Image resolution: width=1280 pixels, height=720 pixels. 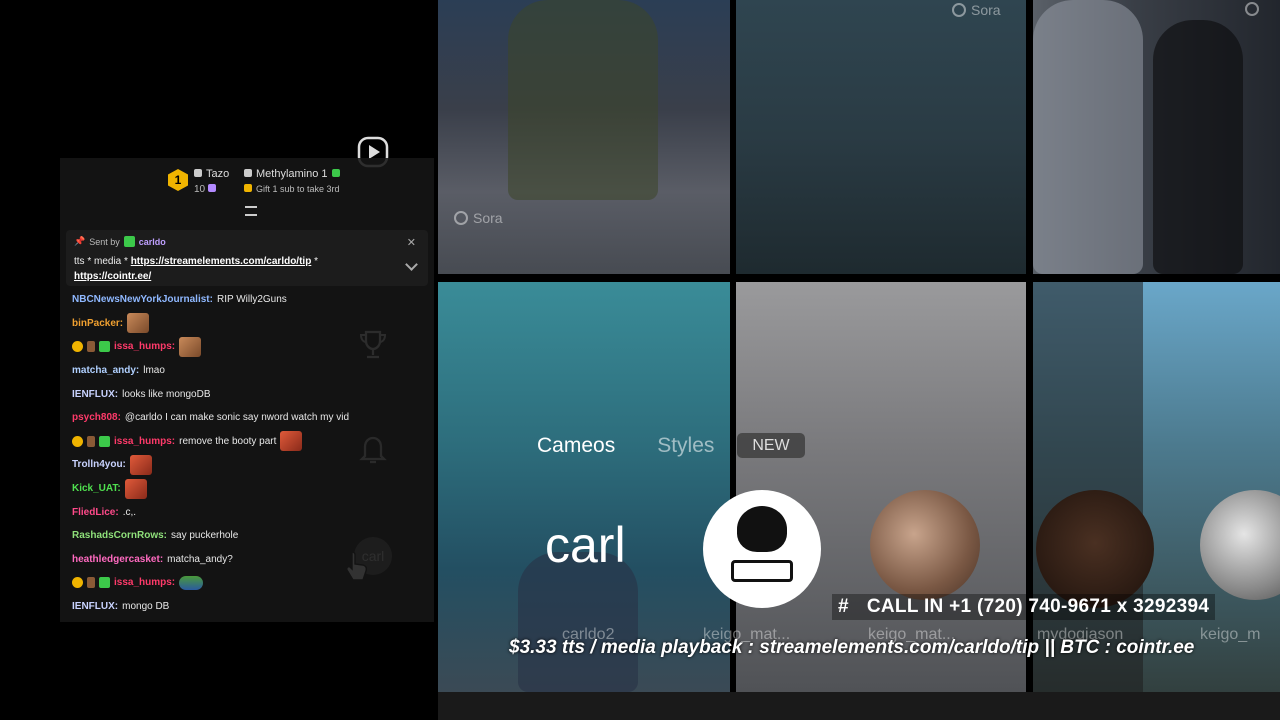 I want to click on cameo-avatar-man, so click(x=1095, y=549).